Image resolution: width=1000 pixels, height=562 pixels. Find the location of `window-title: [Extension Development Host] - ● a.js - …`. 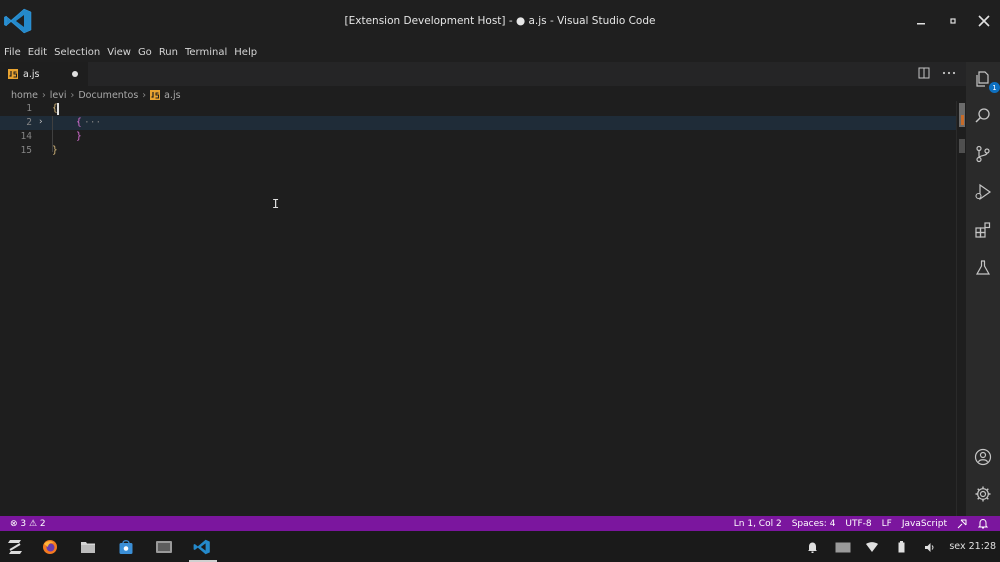

window-title: [Extension Development Host] - ● a.js - … is located at coordinates (500, 21).